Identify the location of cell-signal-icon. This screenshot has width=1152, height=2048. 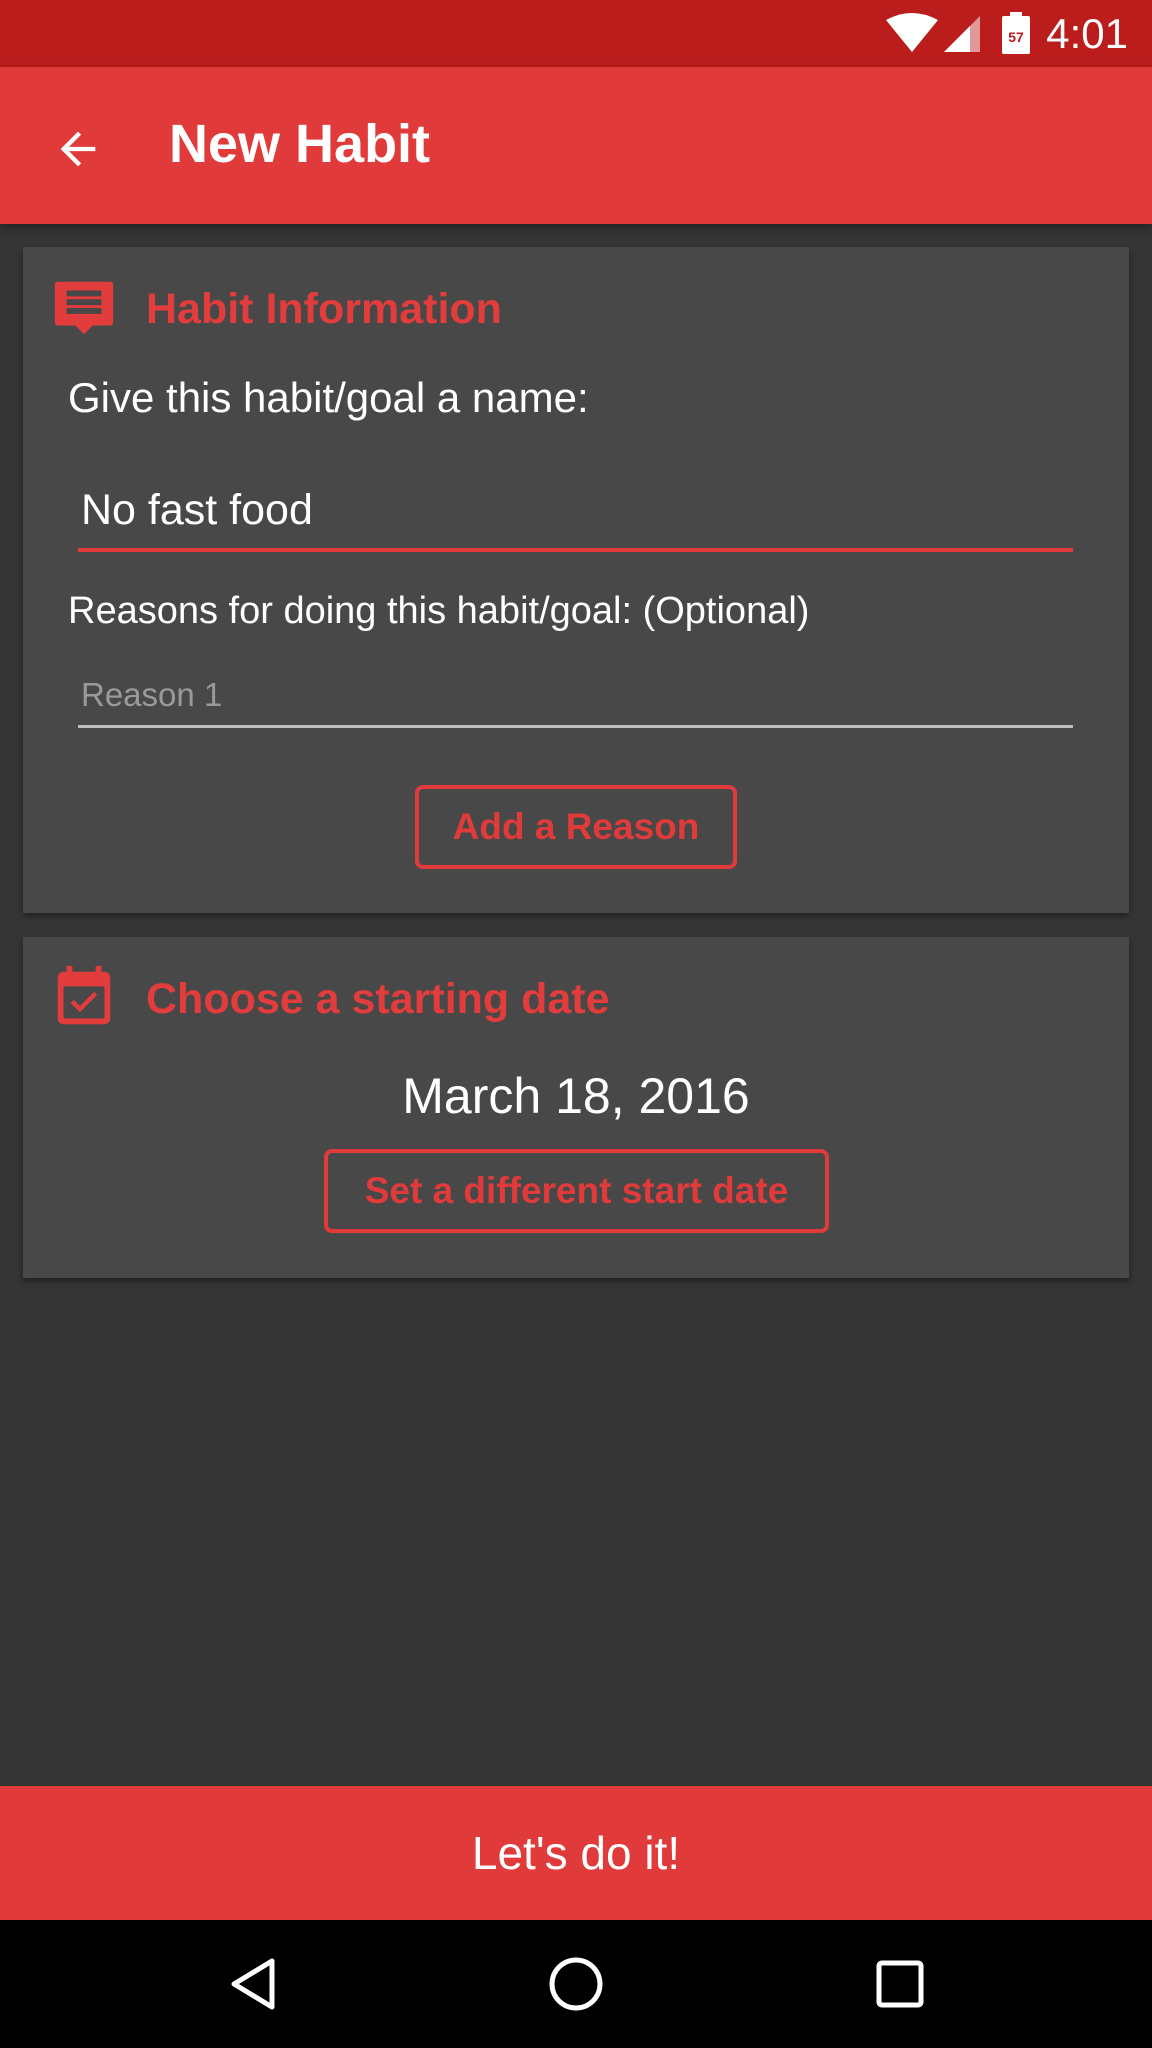
(962, 34).